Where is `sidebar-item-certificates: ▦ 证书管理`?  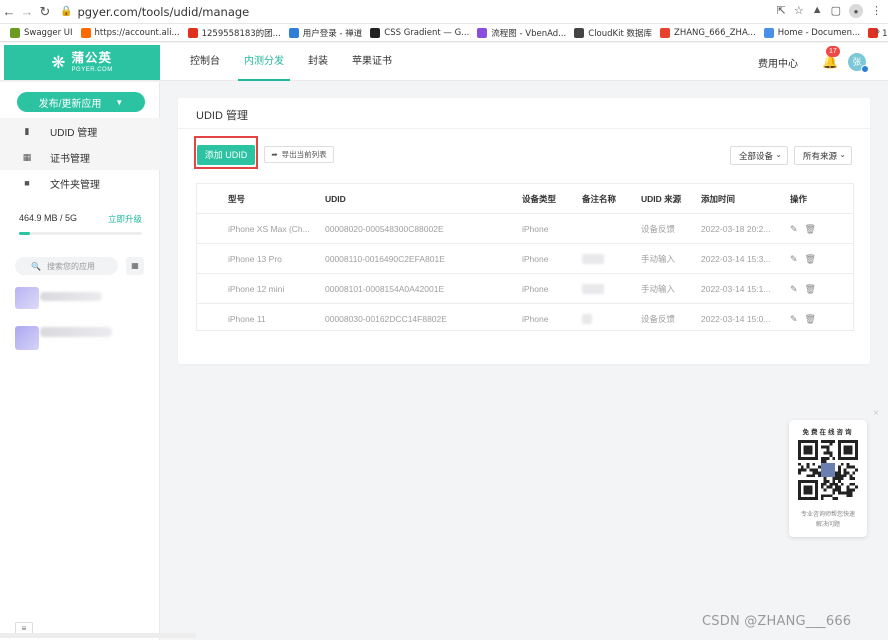 sidebar-item-certificates: ▦ 证书管理 is located at coordinates (80, 157).